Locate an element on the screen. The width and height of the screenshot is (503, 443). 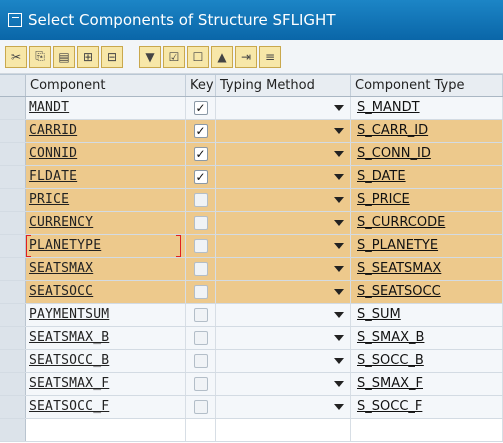
component-type-cell: S_PLANETYE is located at coordinates (427, 246).